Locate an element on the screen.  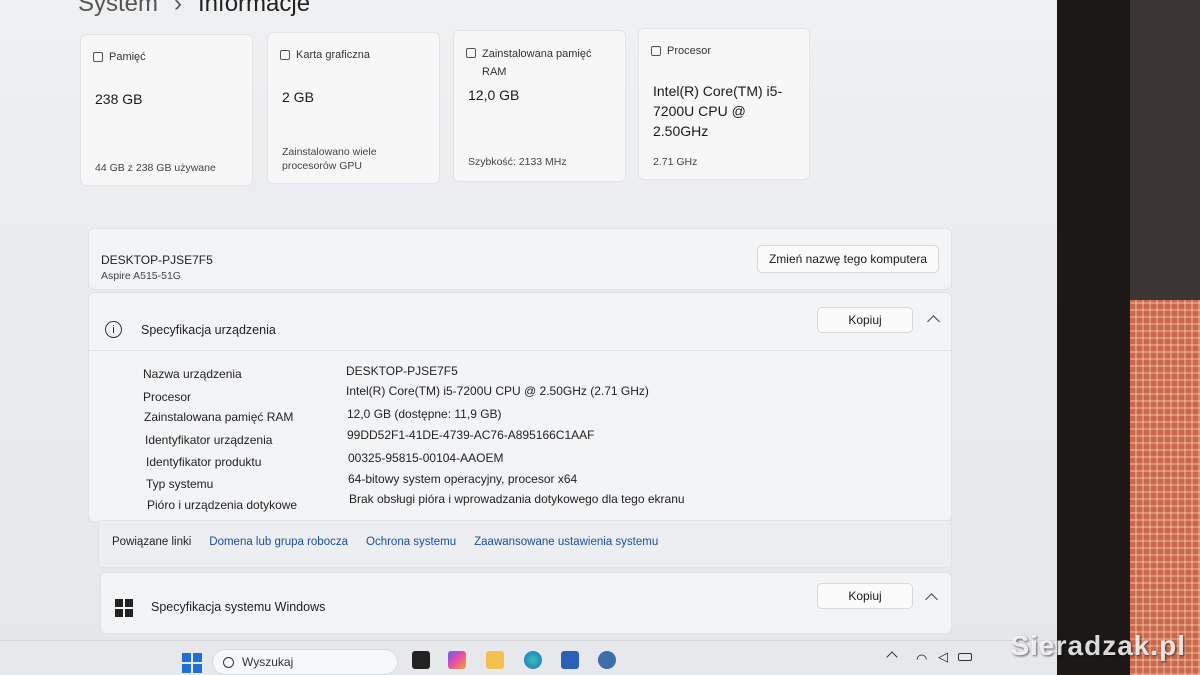
card-detail: 2.71 GHz is located at coordinates (675, 162).